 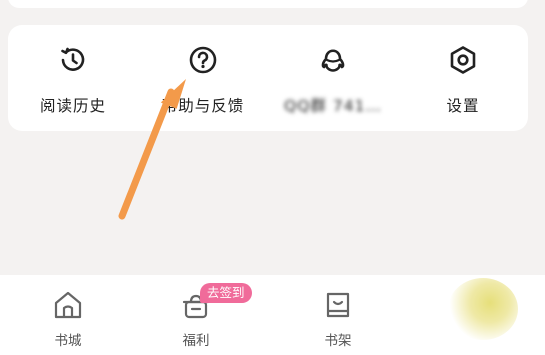 I want to click on menu-item-settings: 设置, so click(x=463, y=78).